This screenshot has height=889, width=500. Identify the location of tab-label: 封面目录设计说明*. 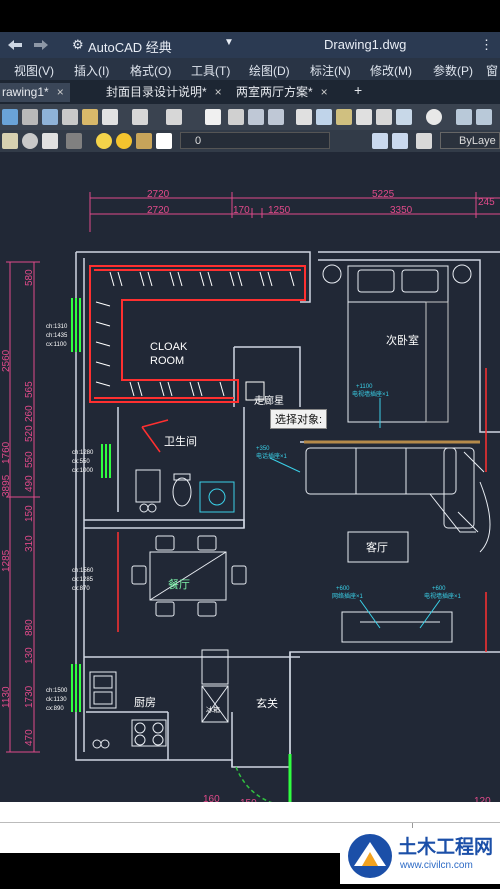
(156, 92).